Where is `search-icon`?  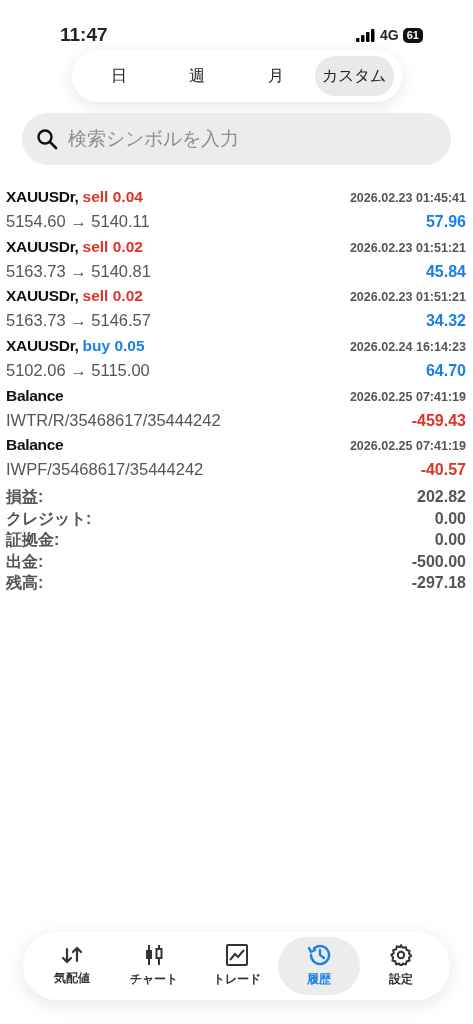 search-icon is located at coordinates (47, 139).